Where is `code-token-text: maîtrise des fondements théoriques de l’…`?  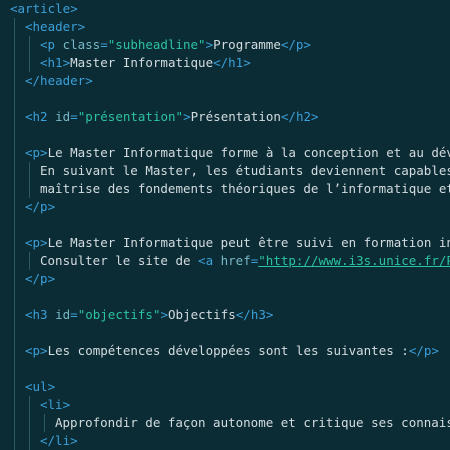
code-token-text: maîtrise des fondements théoriques de l’… is located at coordinates (245, 188).